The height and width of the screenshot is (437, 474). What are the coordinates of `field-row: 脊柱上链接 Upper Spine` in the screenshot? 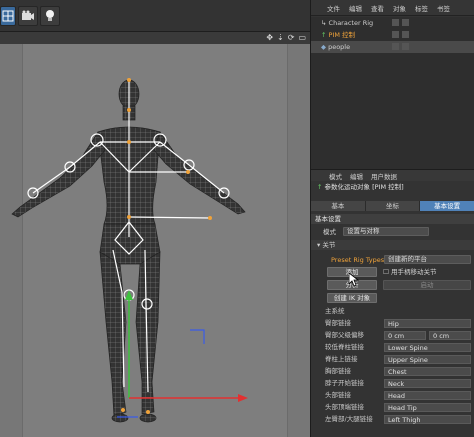 It's located at (392, 359).